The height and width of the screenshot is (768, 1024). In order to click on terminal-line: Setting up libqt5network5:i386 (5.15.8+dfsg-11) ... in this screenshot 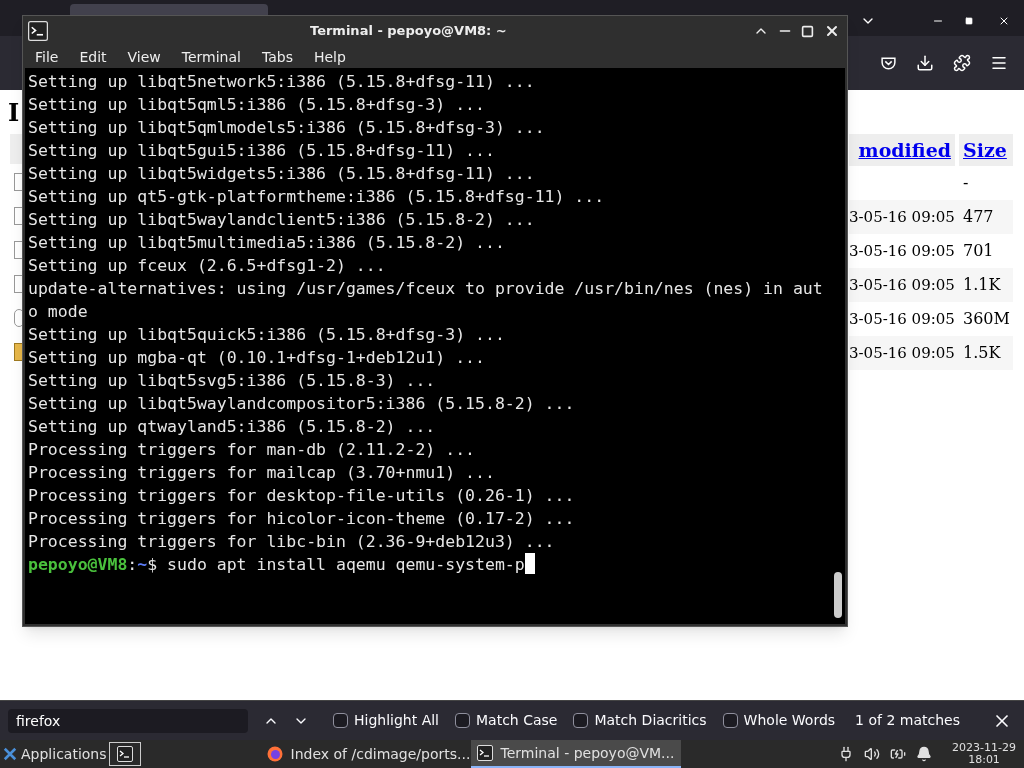, I will do `click(282, 82)`.